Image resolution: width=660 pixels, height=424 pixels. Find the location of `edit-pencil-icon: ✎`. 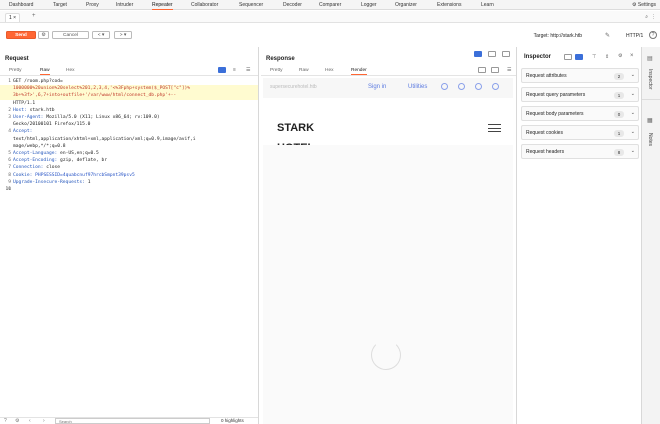

edit-pencil-icon: ✎ is located at coordinates (607, 35).